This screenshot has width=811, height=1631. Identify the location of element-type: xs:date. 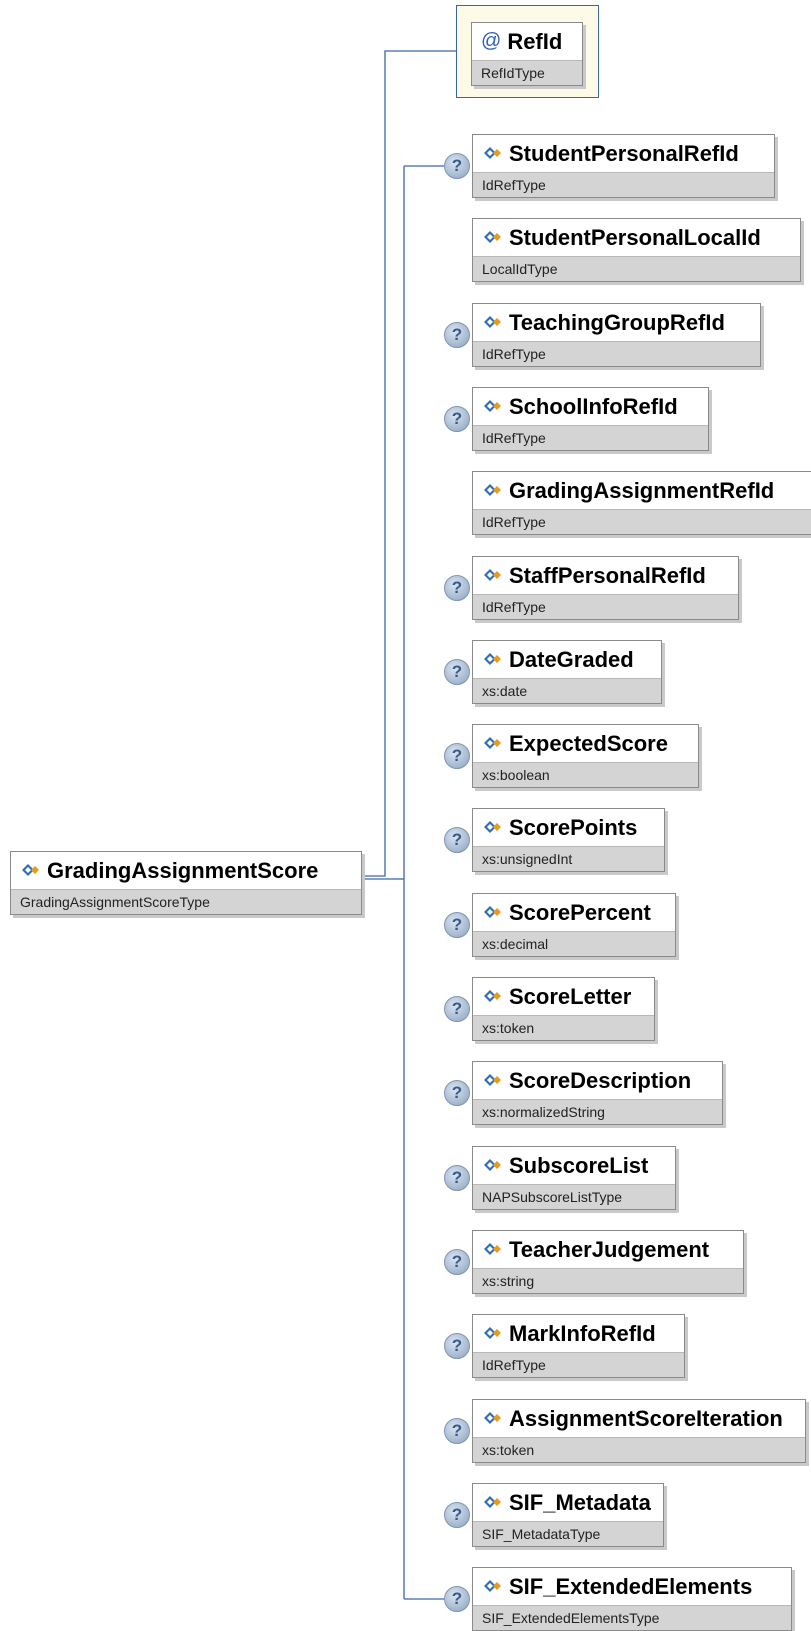
(567, 690).